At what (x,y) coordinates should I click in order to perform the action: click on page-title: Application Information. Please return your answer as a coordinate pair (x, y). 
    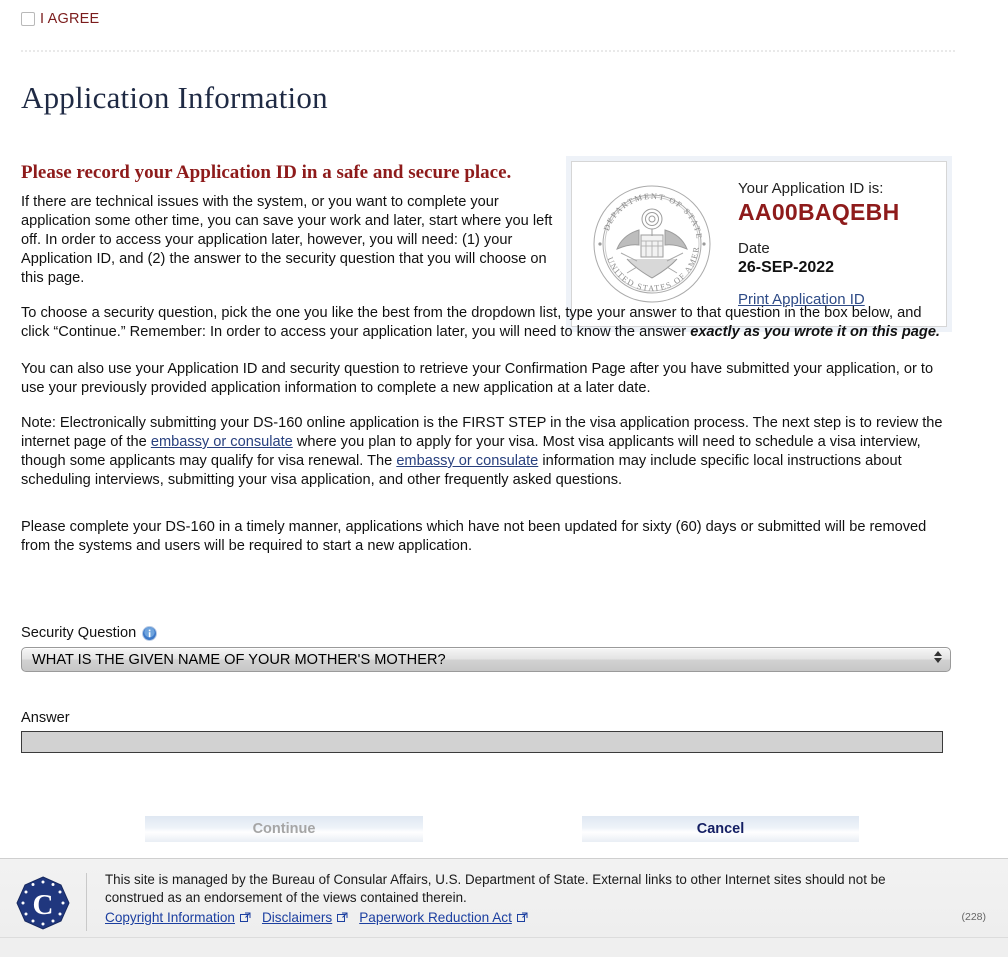
    Looking at the image, I should click on (174, 97).